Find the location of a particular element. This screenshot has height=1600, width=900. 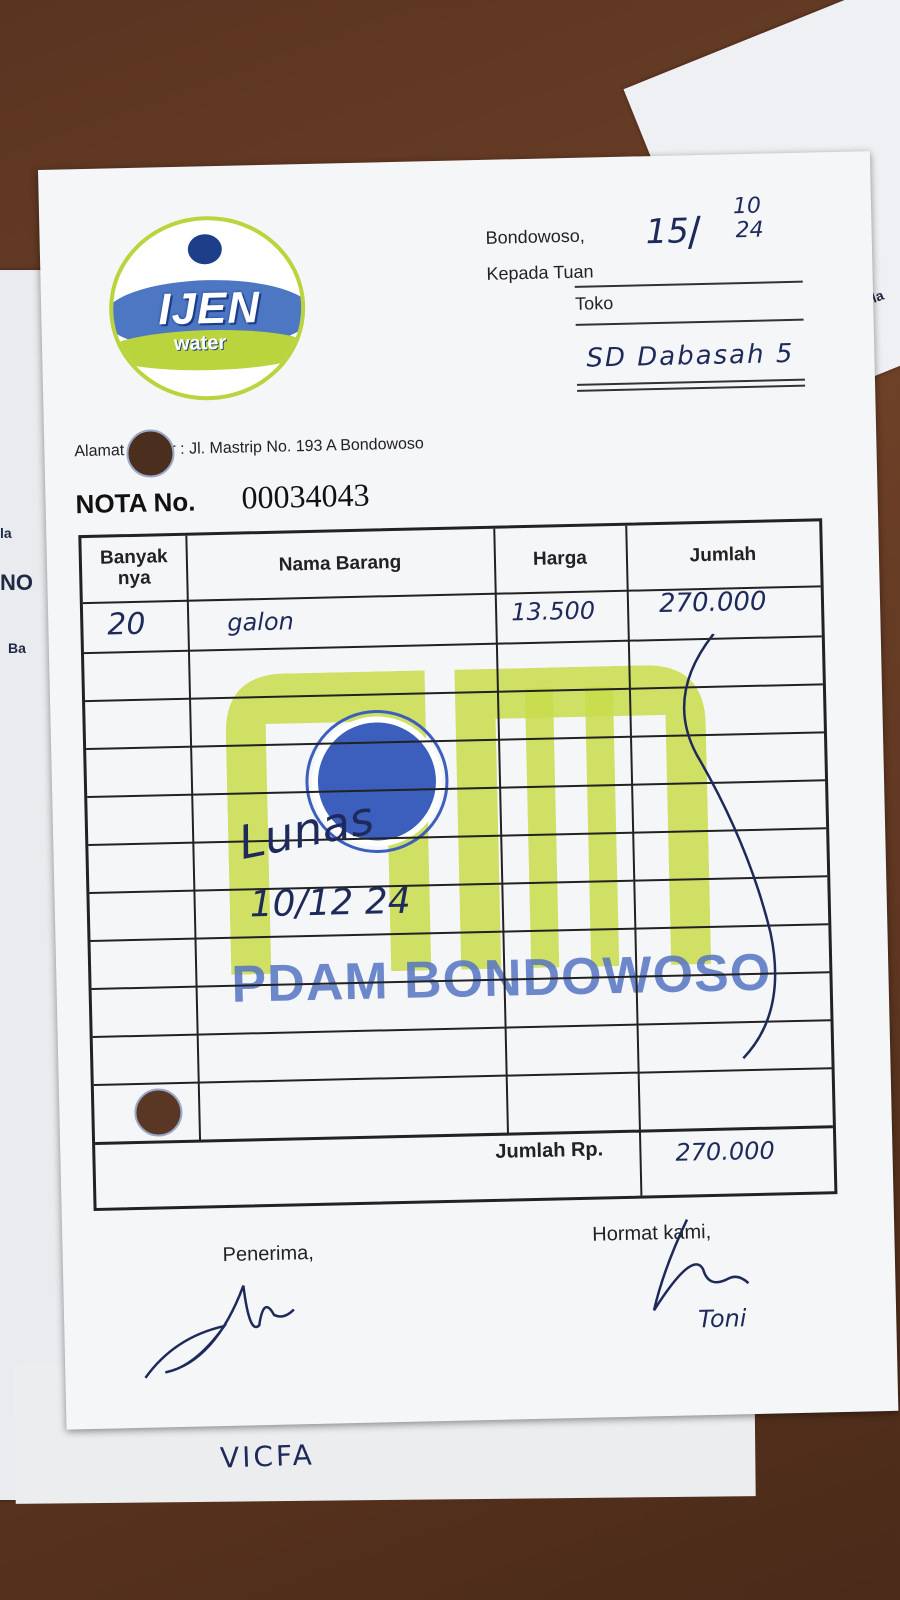

recipient-line is located at coordinates (691, 388).